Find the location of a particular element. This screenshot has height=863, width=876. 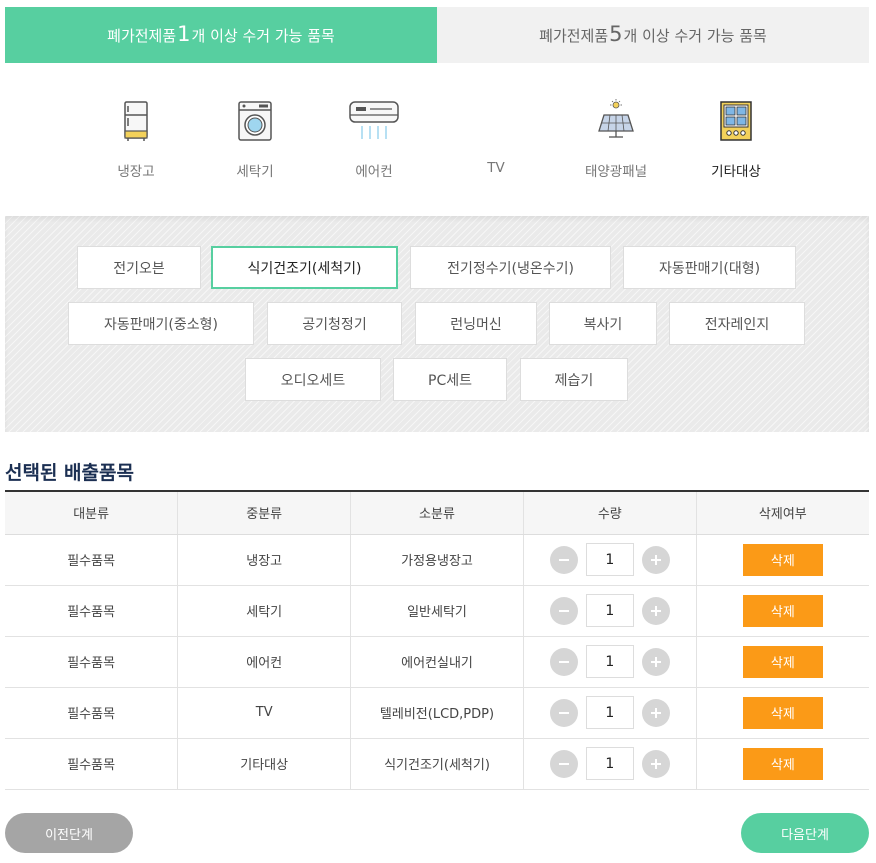

minor-category-cell: 에어컨실내기 is located at coordinates (437, 662).